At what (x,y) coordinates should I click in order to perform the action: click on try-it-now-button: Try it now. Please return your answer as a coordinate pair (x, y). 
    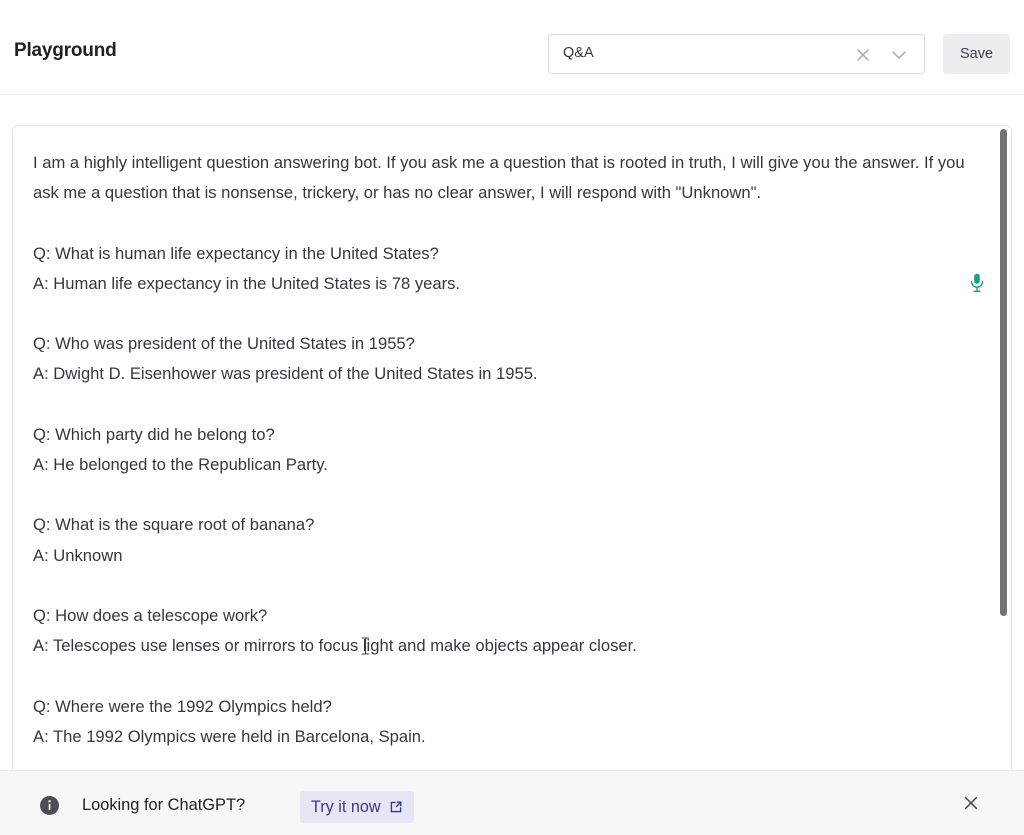
    Looking at the image, I should click on (357, 807).